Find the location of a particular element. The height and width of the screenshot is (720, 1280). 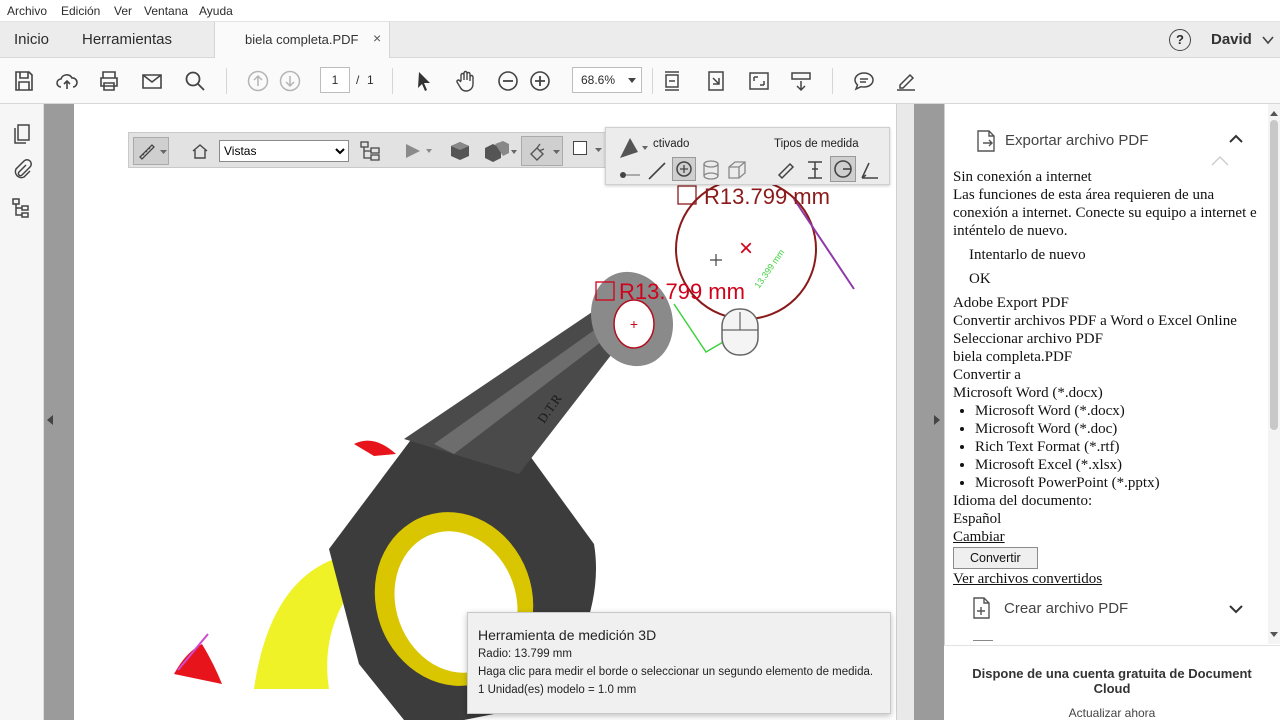

select-cursor-icon is located at coordinates (424, 81).